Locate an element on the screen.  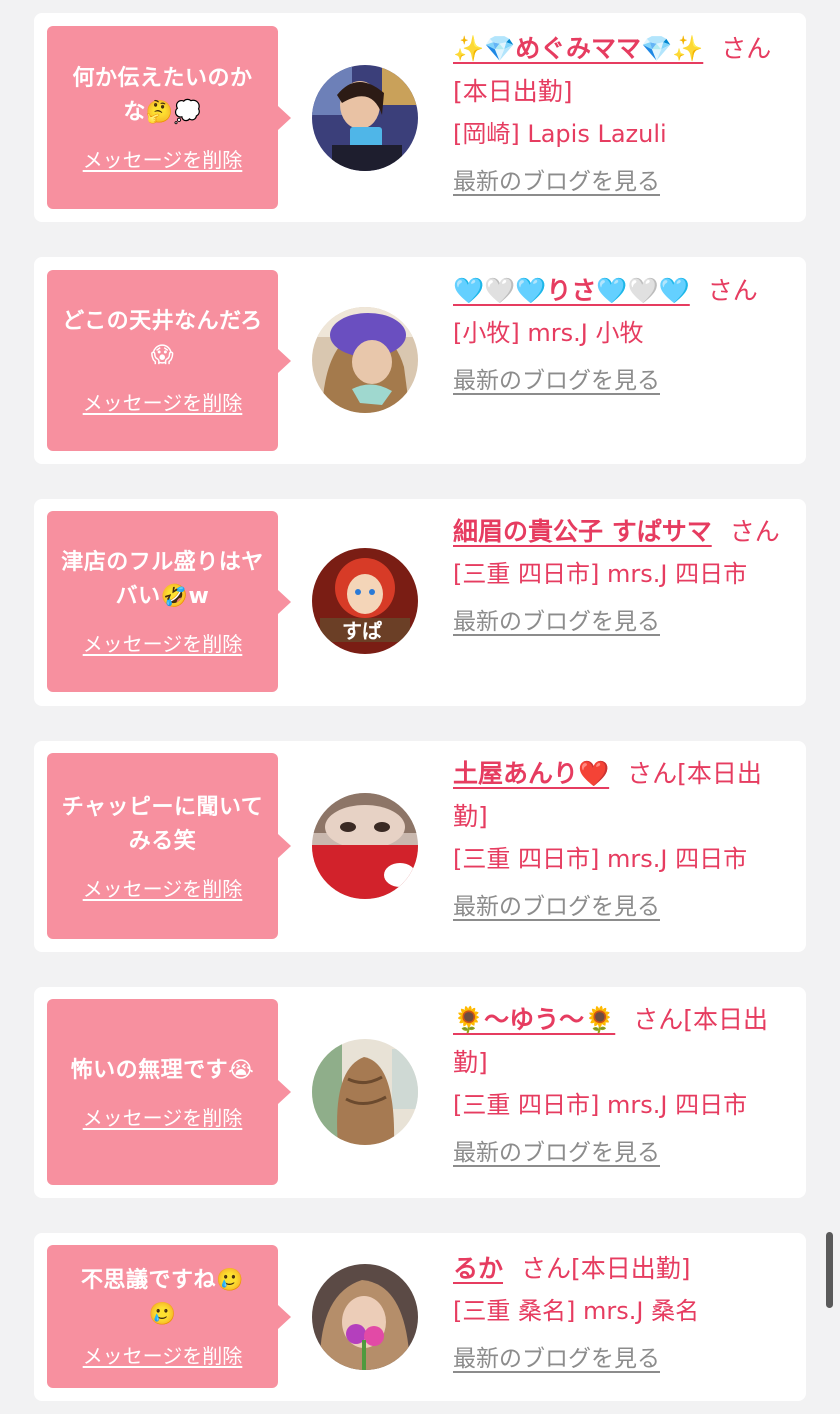
name-line: 土屋あんり❤️ さん[本日出勤] is located at coordinates (623, 795).